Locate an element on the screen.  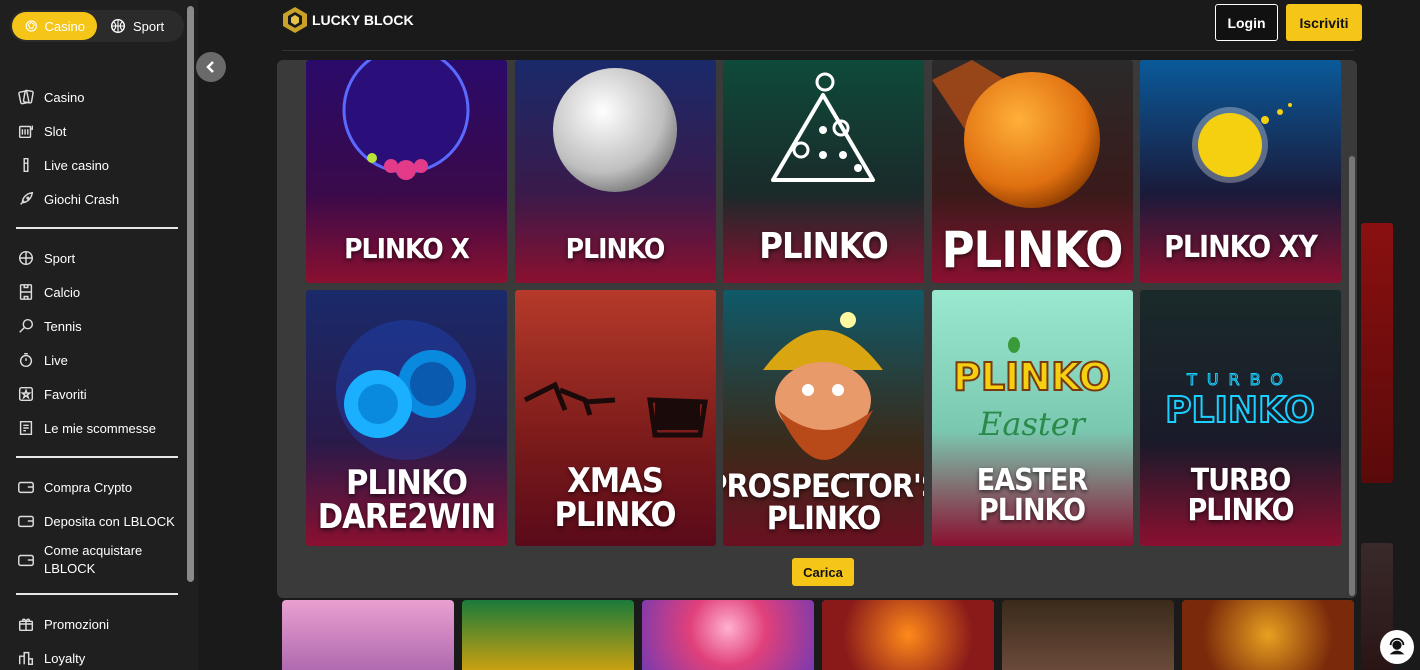
sidebar-item-label: Sport is located at coordinates (60, 258).